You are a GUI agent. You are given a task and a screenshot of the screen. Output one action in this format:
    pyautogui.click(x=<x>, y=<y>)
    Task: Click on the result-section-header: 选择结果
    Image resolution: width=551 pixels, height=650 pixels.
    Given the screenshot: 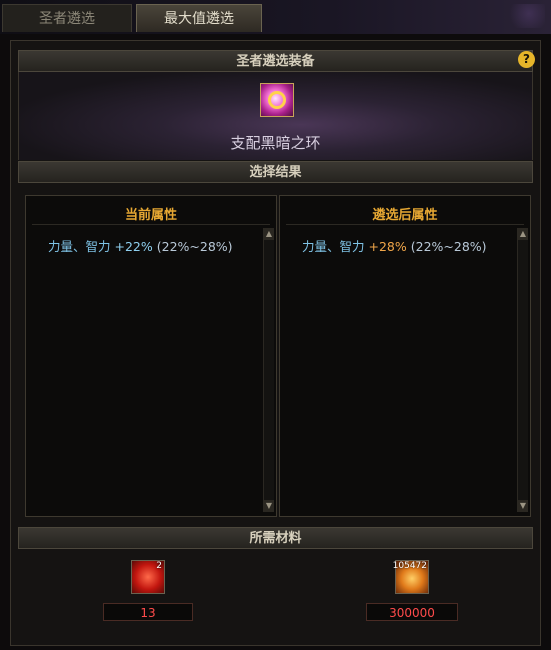 What is the action you would take?
    pyautogui.click(x=275, y=172)
    